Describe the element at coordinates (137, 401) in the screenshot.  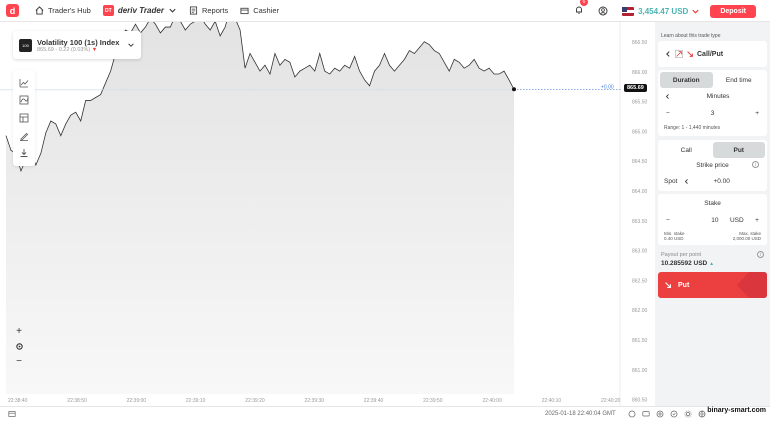
I see `time-tick-label: 22:39:00` at that location.